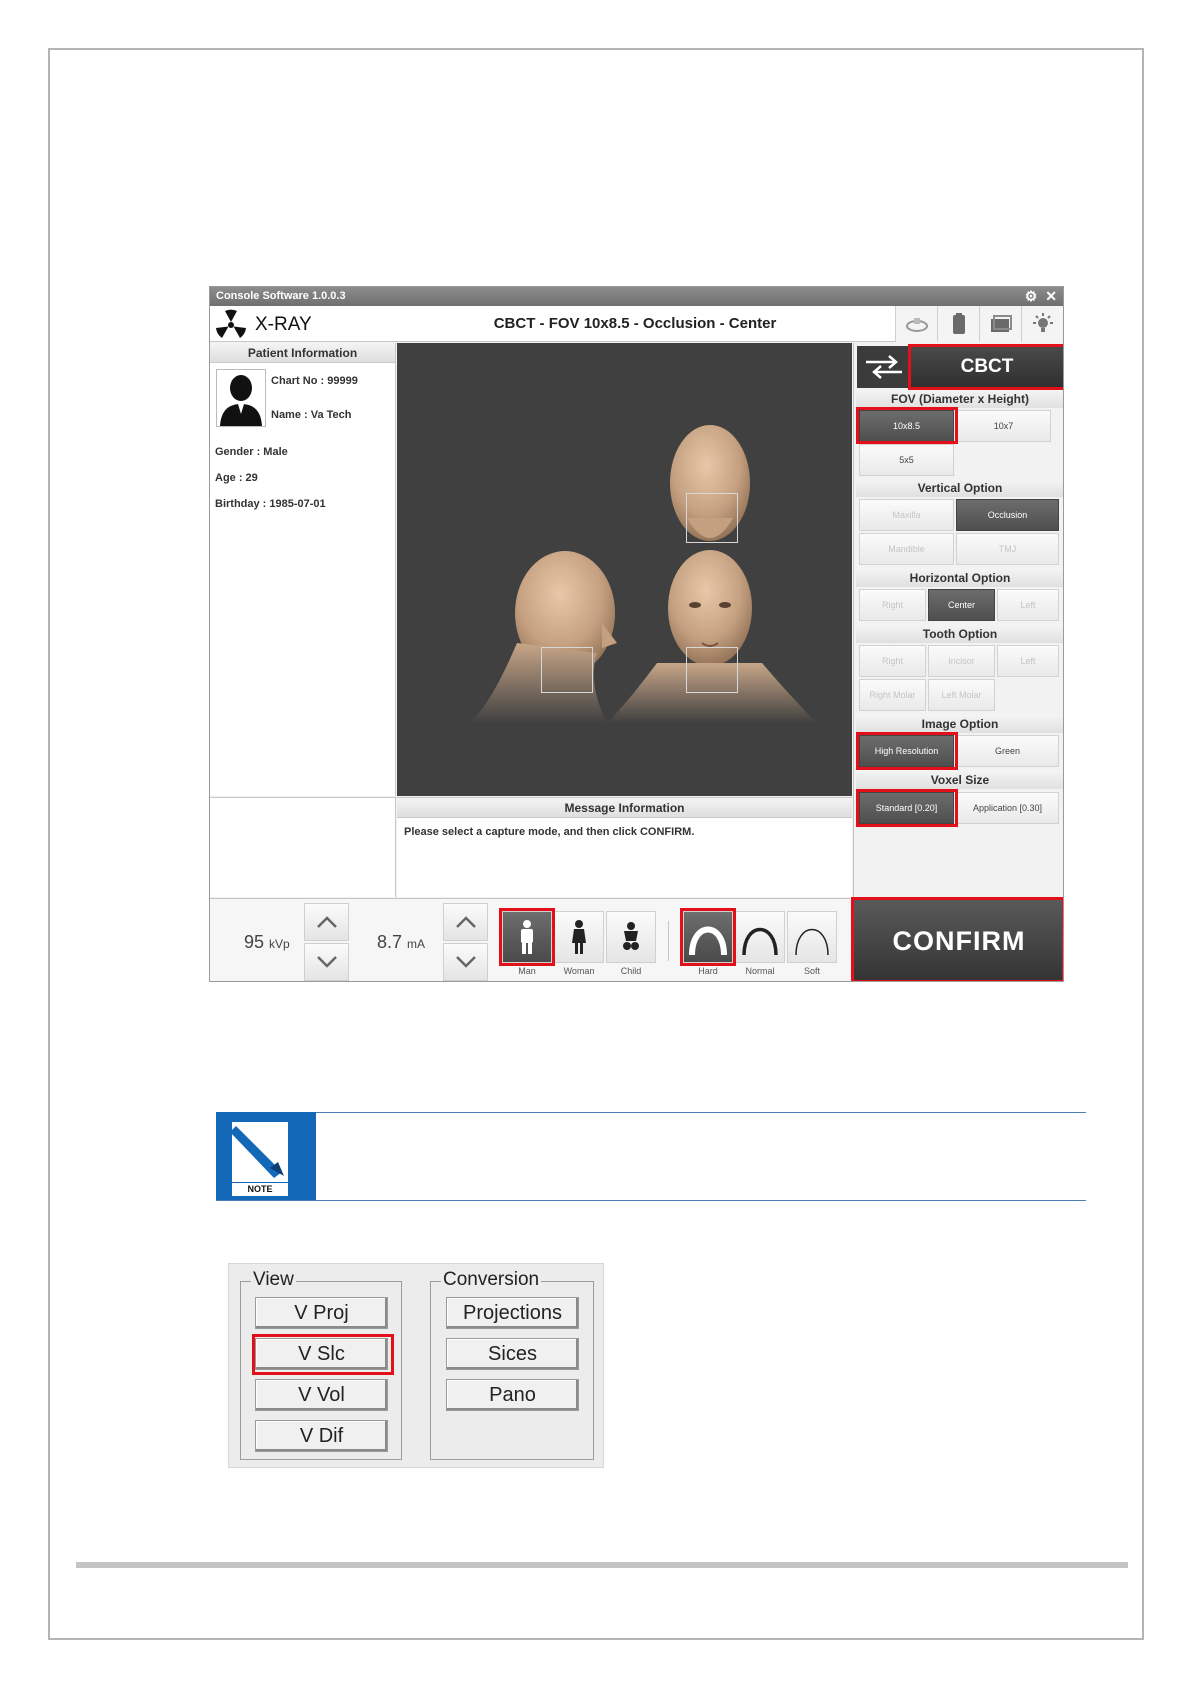  I want to click on v-proj-button: V Proj, so click(321, 1313).